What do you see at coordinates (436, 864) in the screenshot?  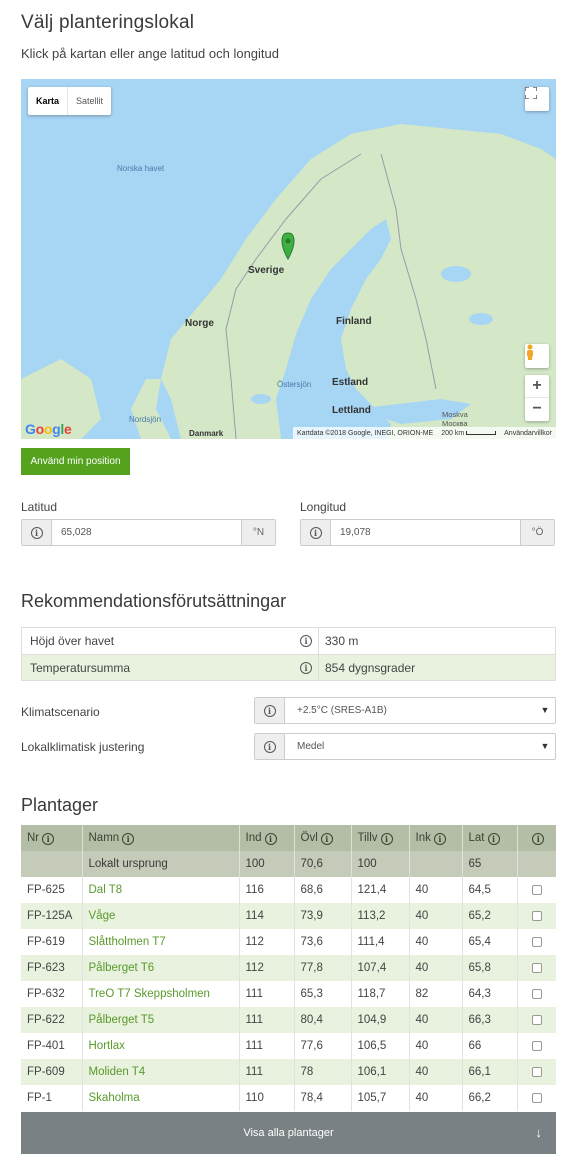 I see `cell-ink` at bounding box center [436, 864].